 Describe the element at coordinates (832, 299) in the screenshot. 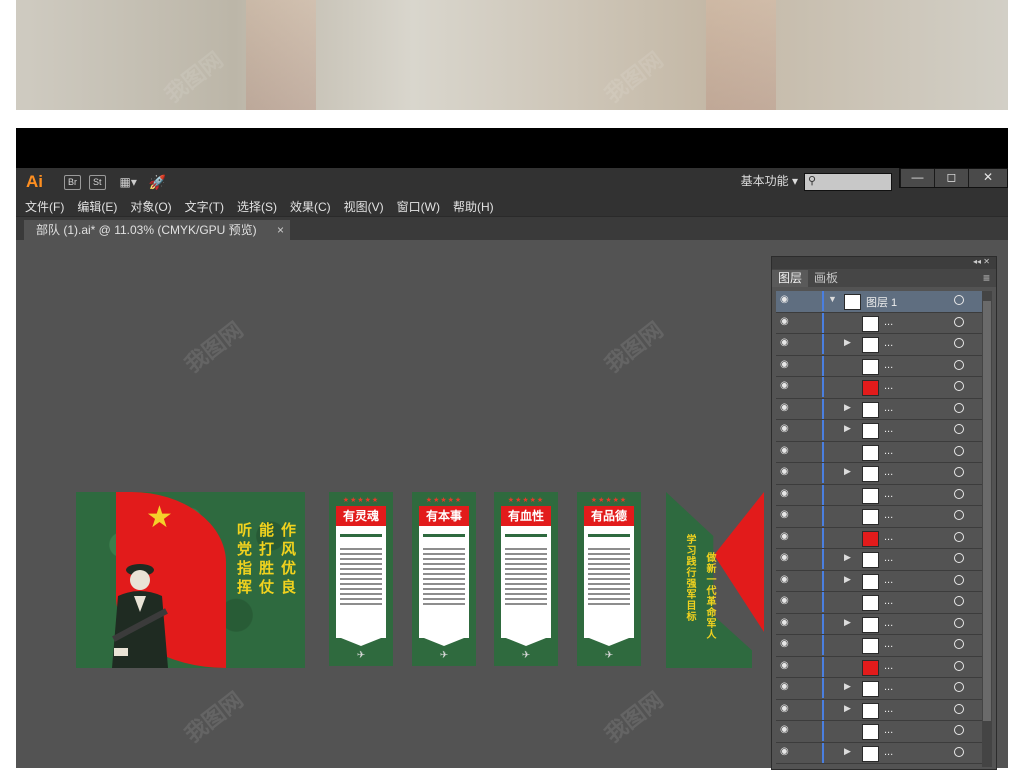

I see `expand-down-icon: ▼` at that location.